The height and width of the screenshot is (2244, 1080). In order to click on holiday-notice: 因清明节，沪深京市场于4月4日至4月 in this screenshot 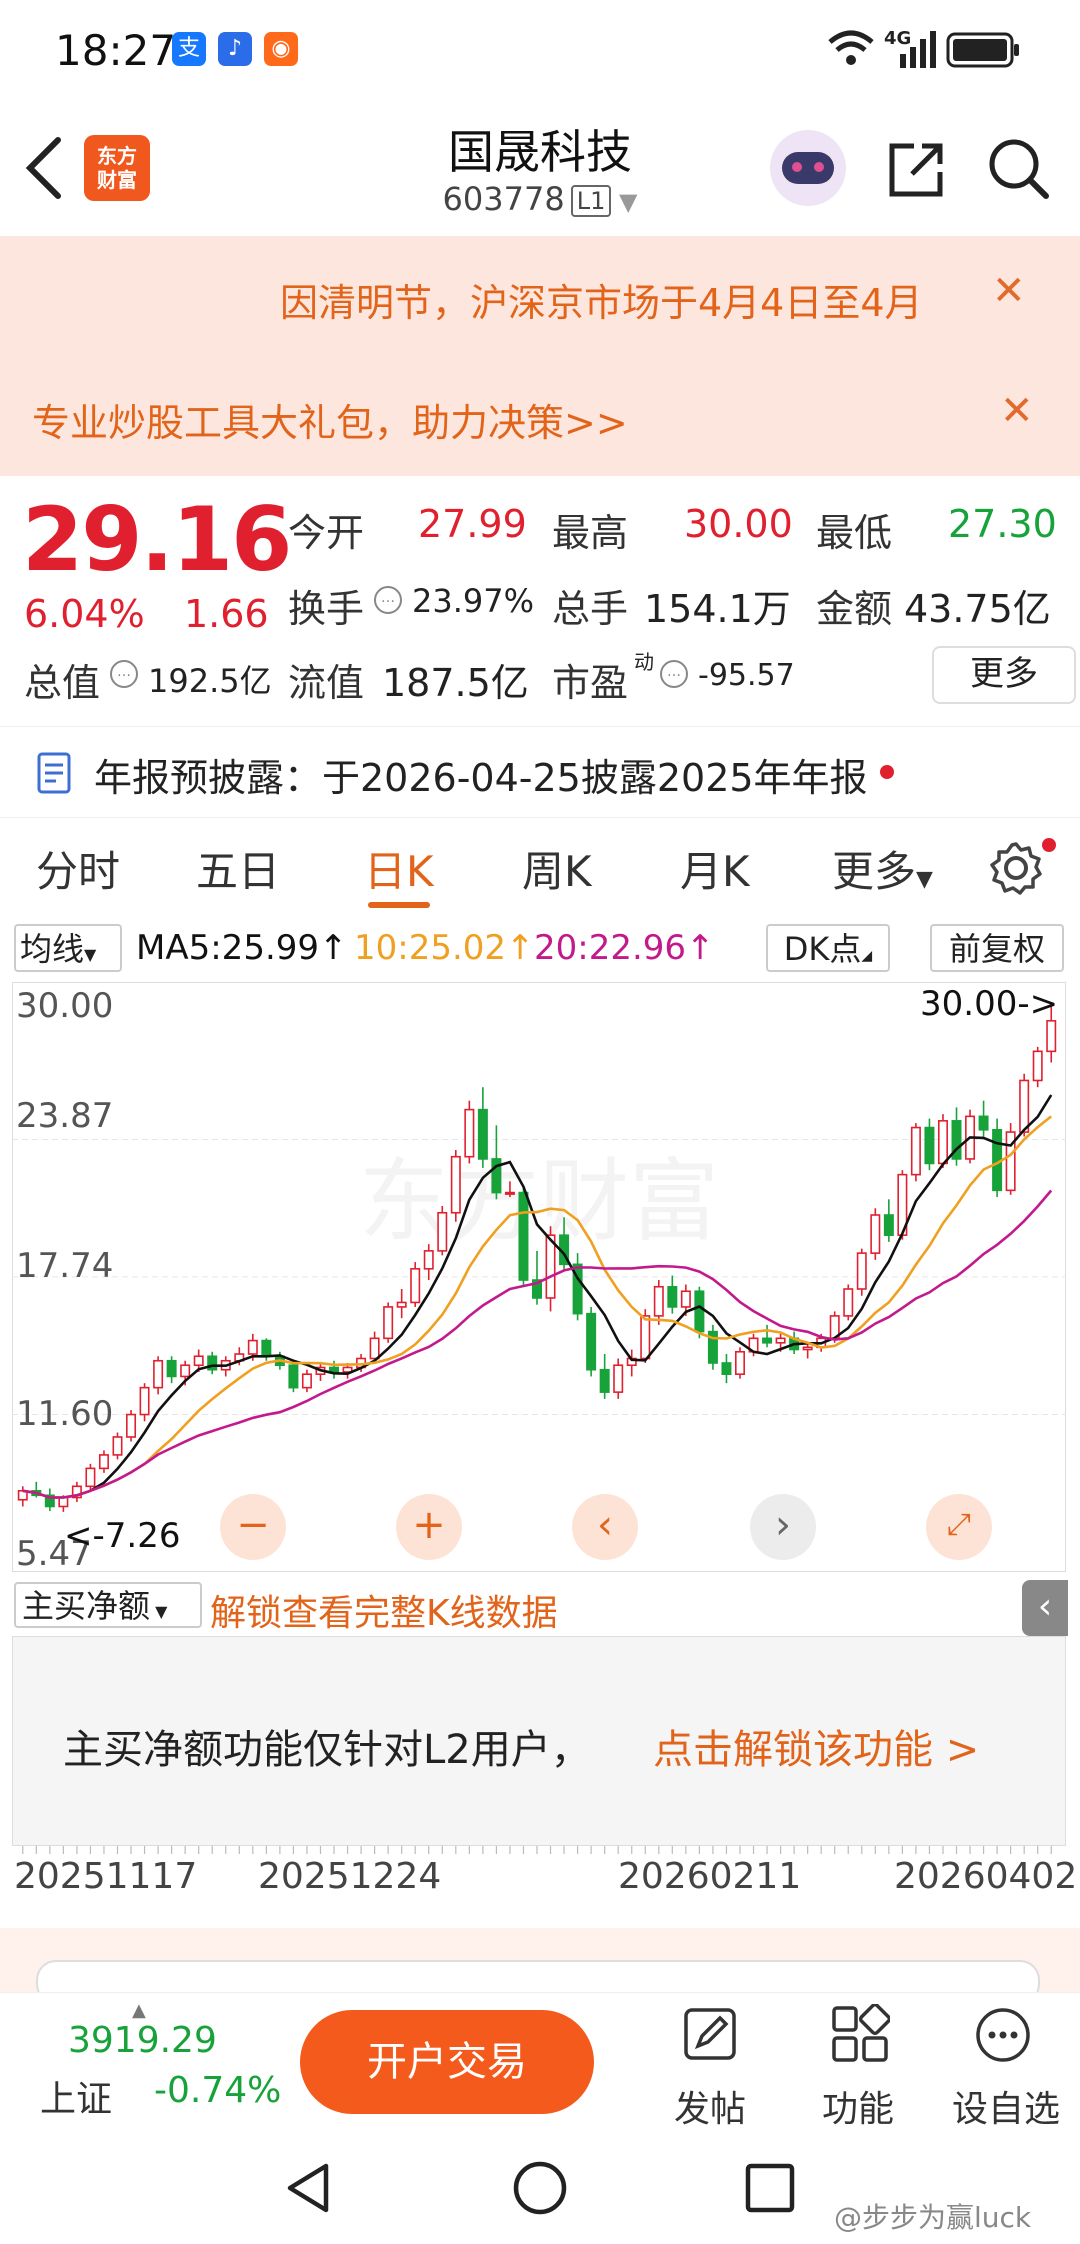, I will do `click(620, 299)`.